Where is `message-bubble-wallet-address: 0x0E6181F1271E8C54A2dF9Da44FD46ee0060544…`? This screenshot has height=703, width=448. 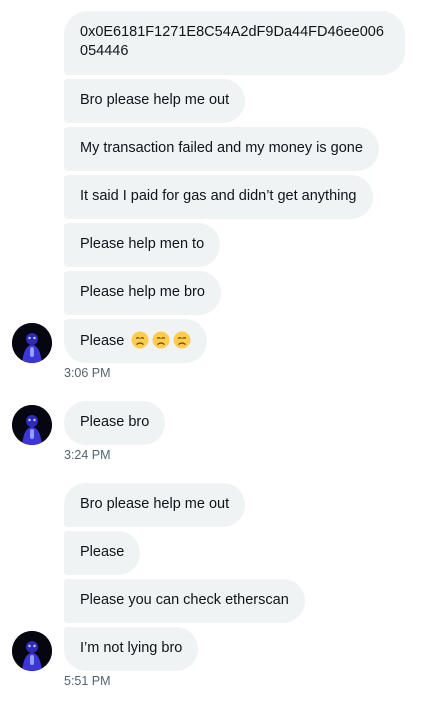
message-bubble-wallet-address: 0x0E6181F1271E8C54A2dF9Da44FD46ee0060544… is located at coordinates (234, 43).